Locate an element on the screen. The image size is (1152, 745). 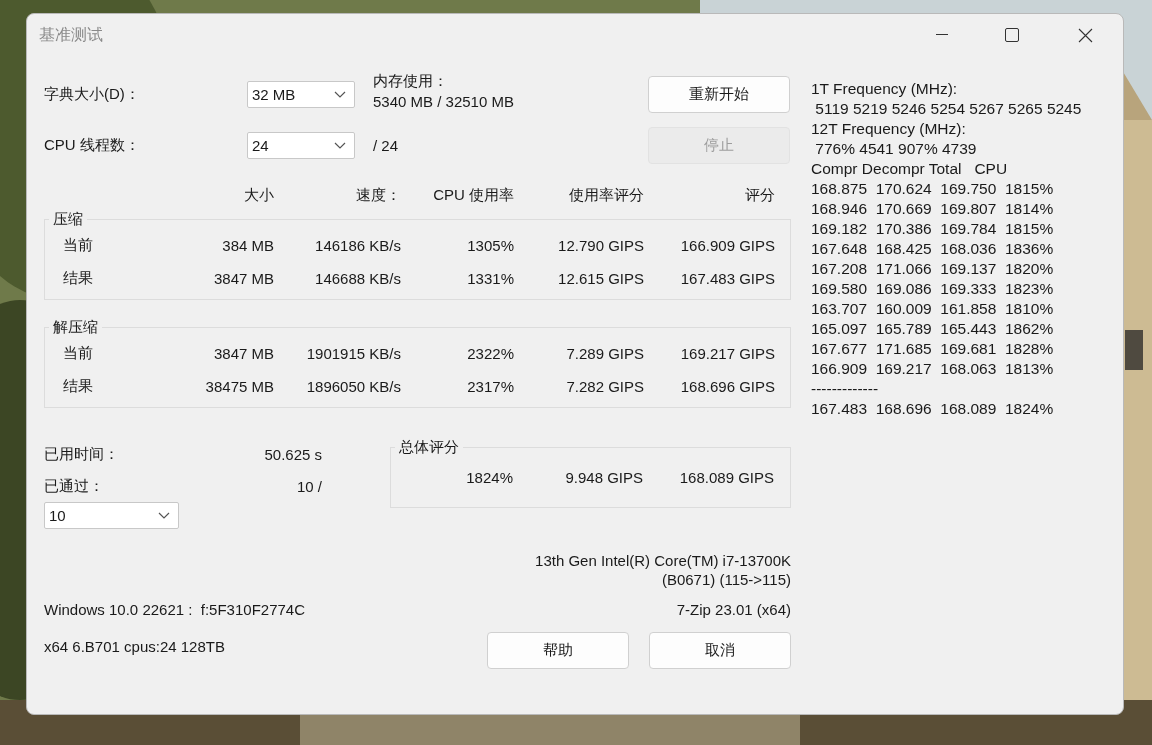
table-cell-text: 146186 KB/s is located at coordinates (357, 245).